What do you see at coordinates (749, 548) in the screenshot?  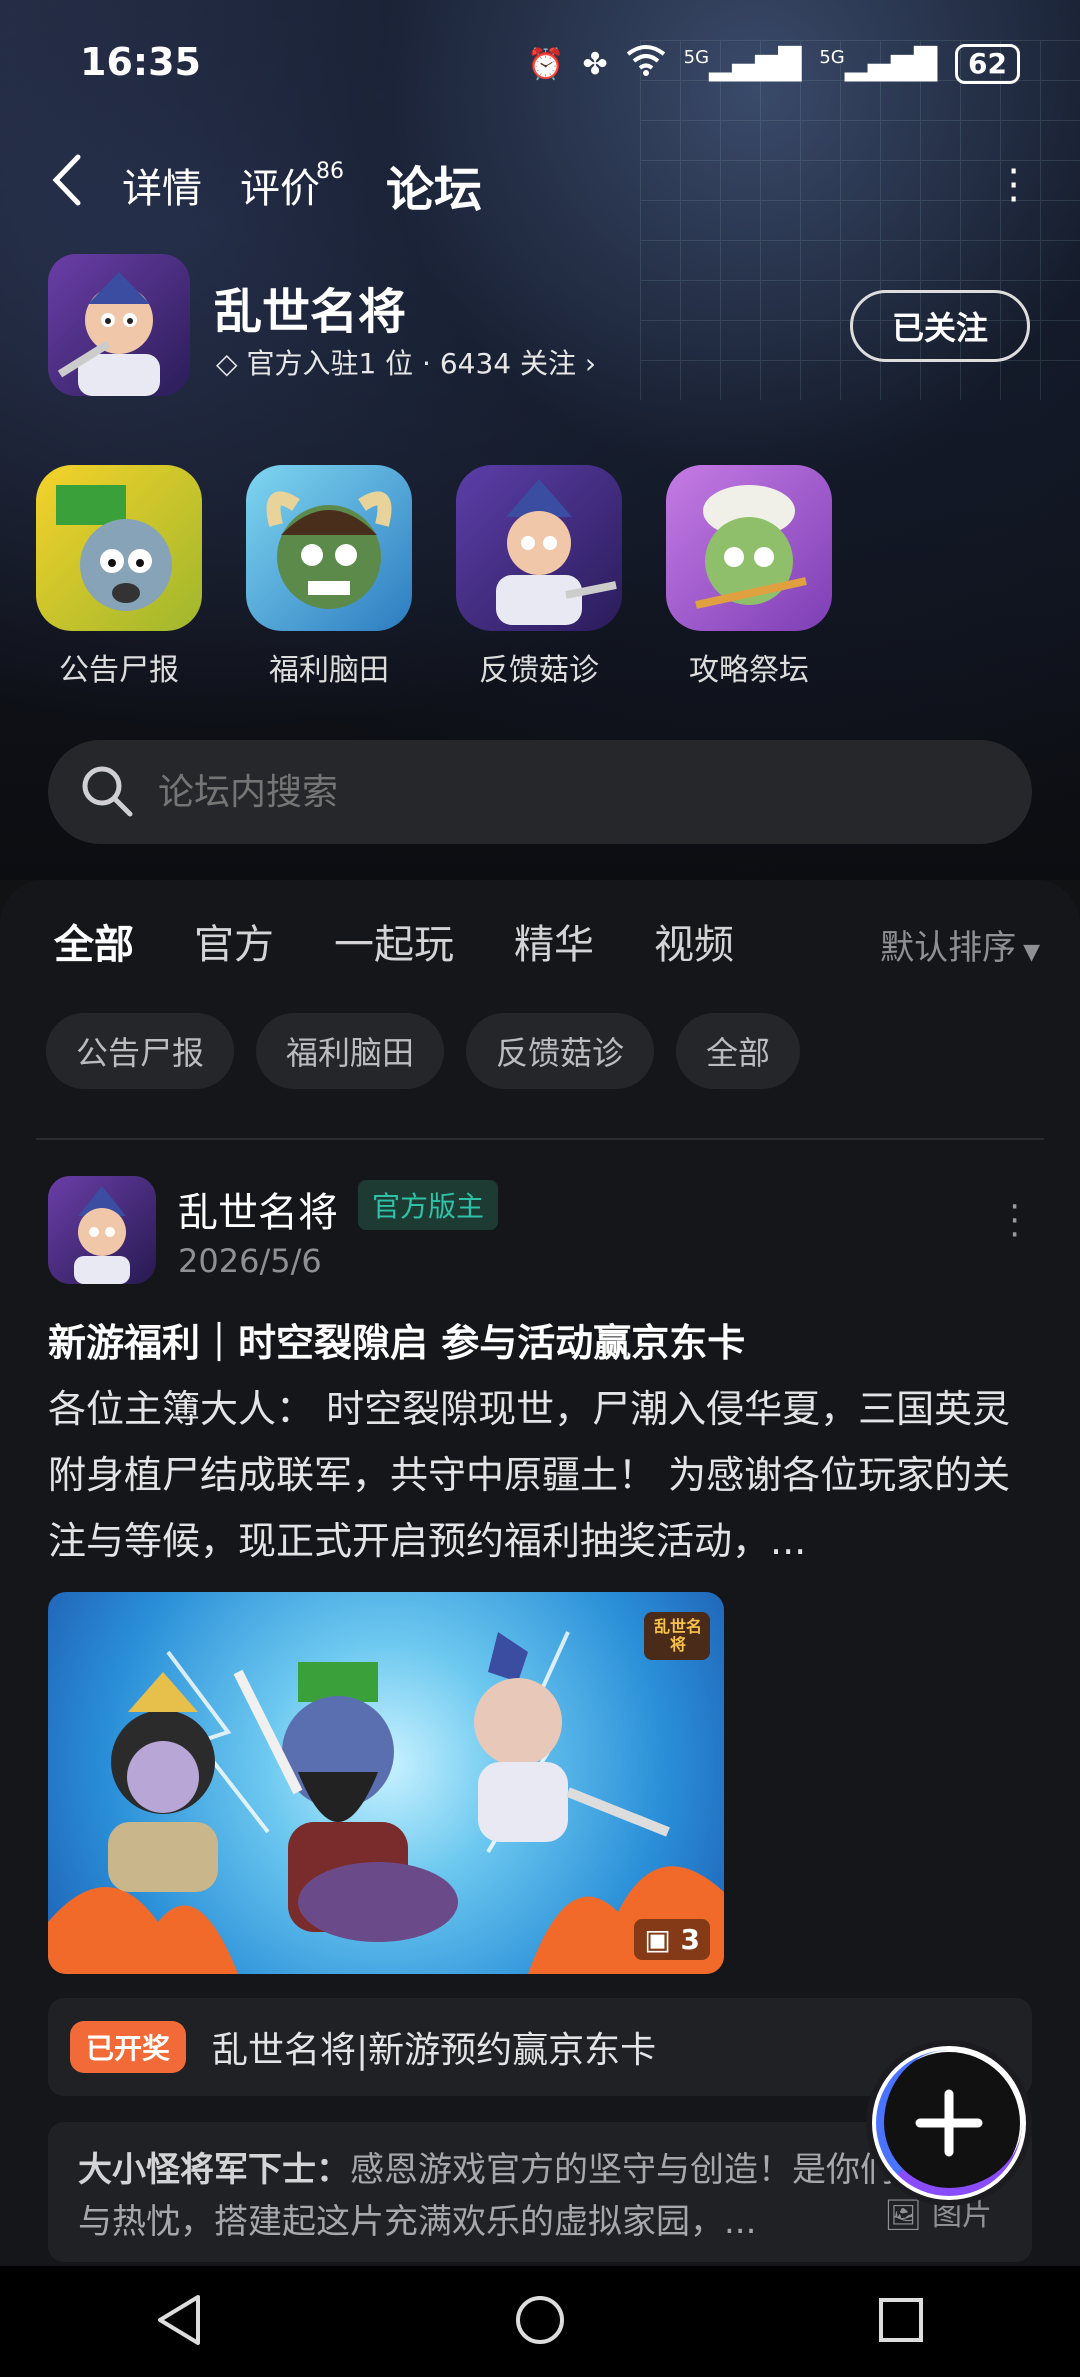 I see `category-guides-icon` at bounding box center [749, 548].